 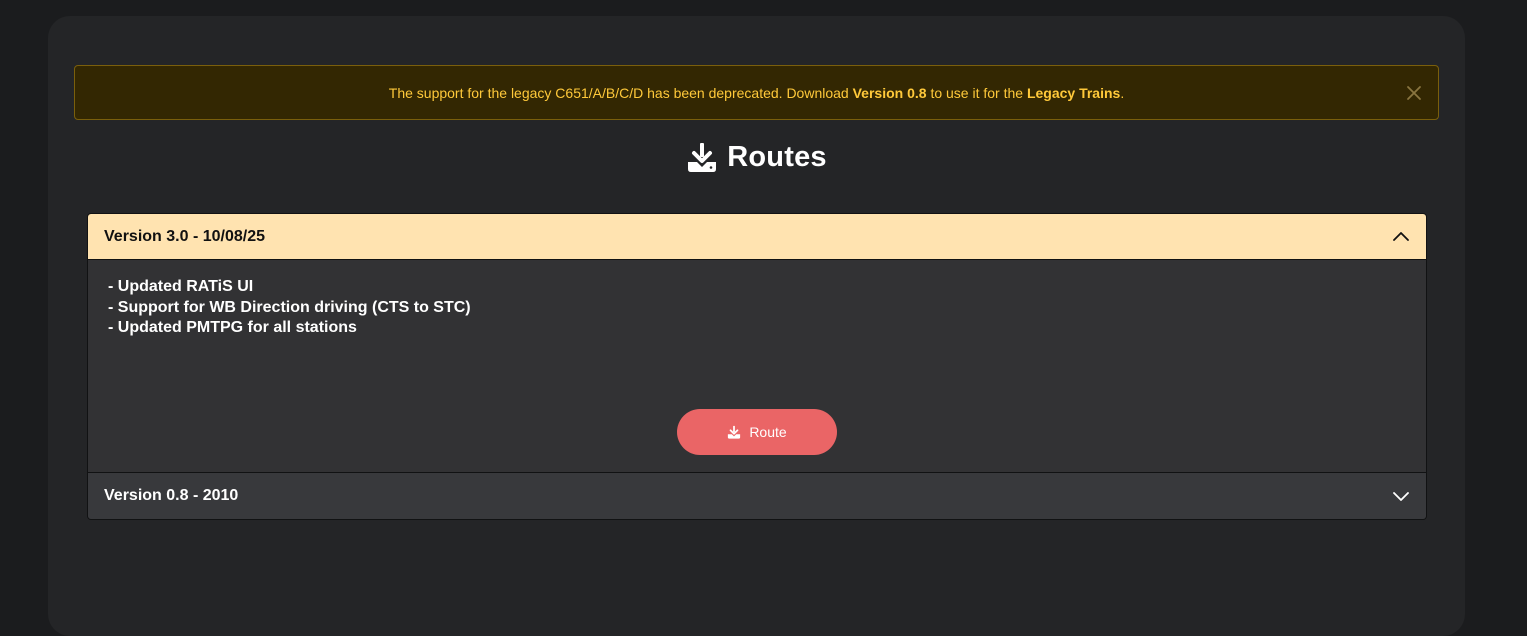 What do you see at coordinates (977, 92) in the screenshot?
I see `alert-text-middle: to use it for the` at bounding box center [977, 92].